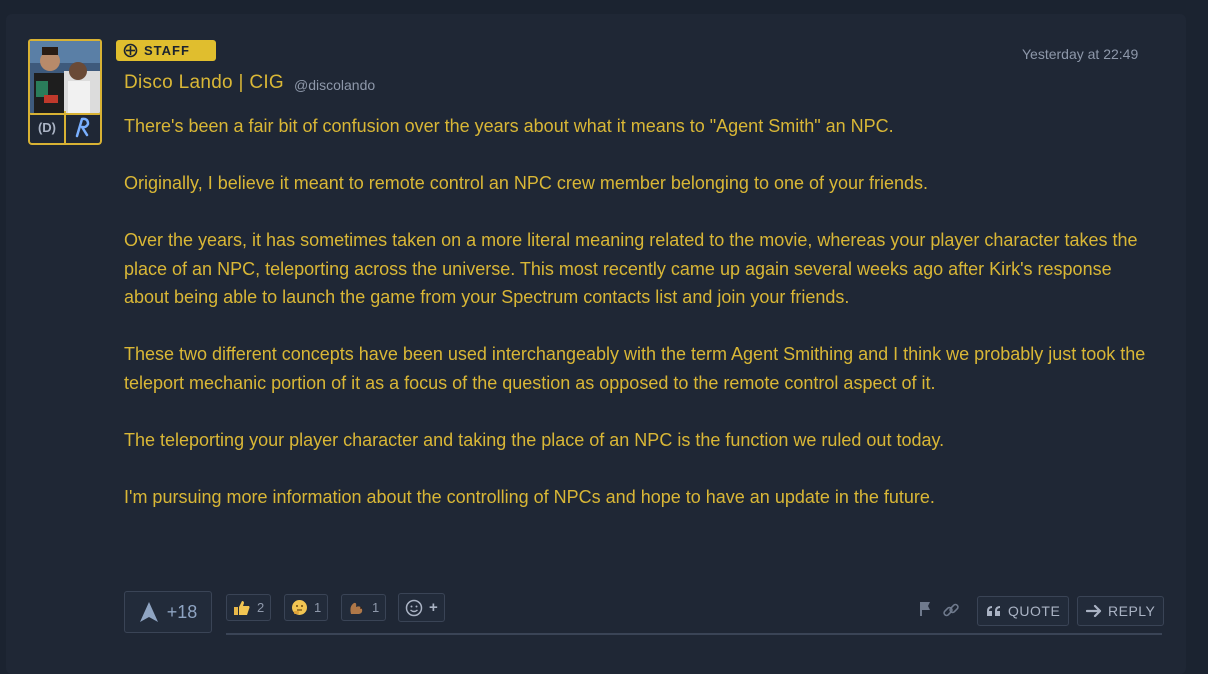 The image size is (1208, 674). Describe the element at coordinates (148, 612) in the screenshot. I see `upvote-arrow-icon` at that location.